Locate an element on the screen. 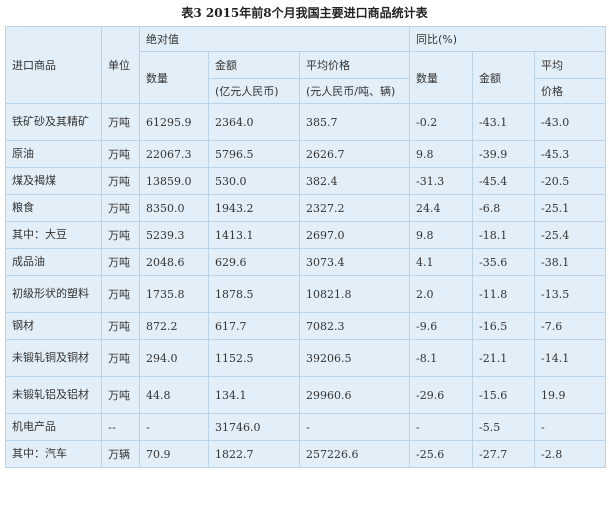 This screenshot has width=609, height=505. cell-price: 29960.6 is located at coordinates (354, 395).